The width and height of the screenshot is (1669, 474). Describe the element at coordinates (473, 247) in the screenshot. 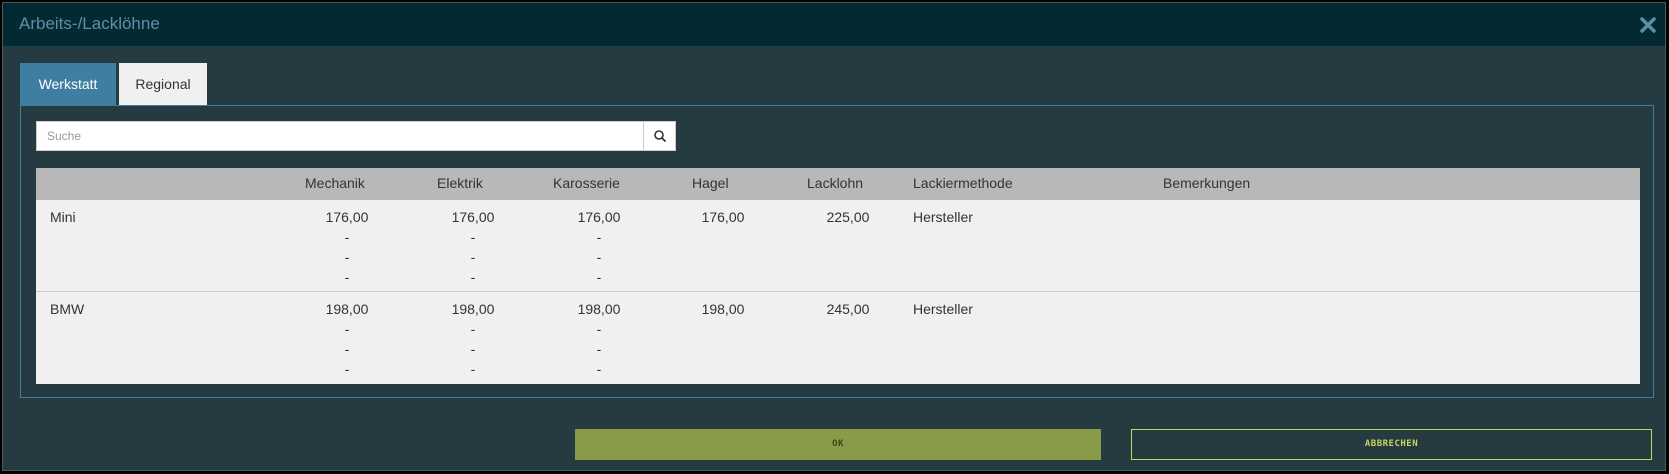

I see `cell-elektrik: 176,00 - - -` at that location.